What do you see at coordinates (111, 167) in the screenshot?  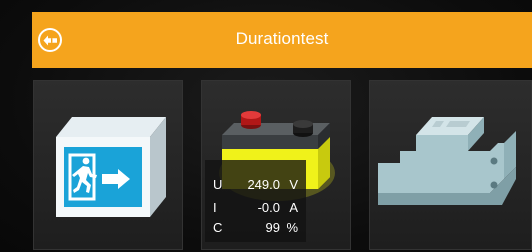 I see `emergency-exit-sign-icon` at bounding box center [111, 167].